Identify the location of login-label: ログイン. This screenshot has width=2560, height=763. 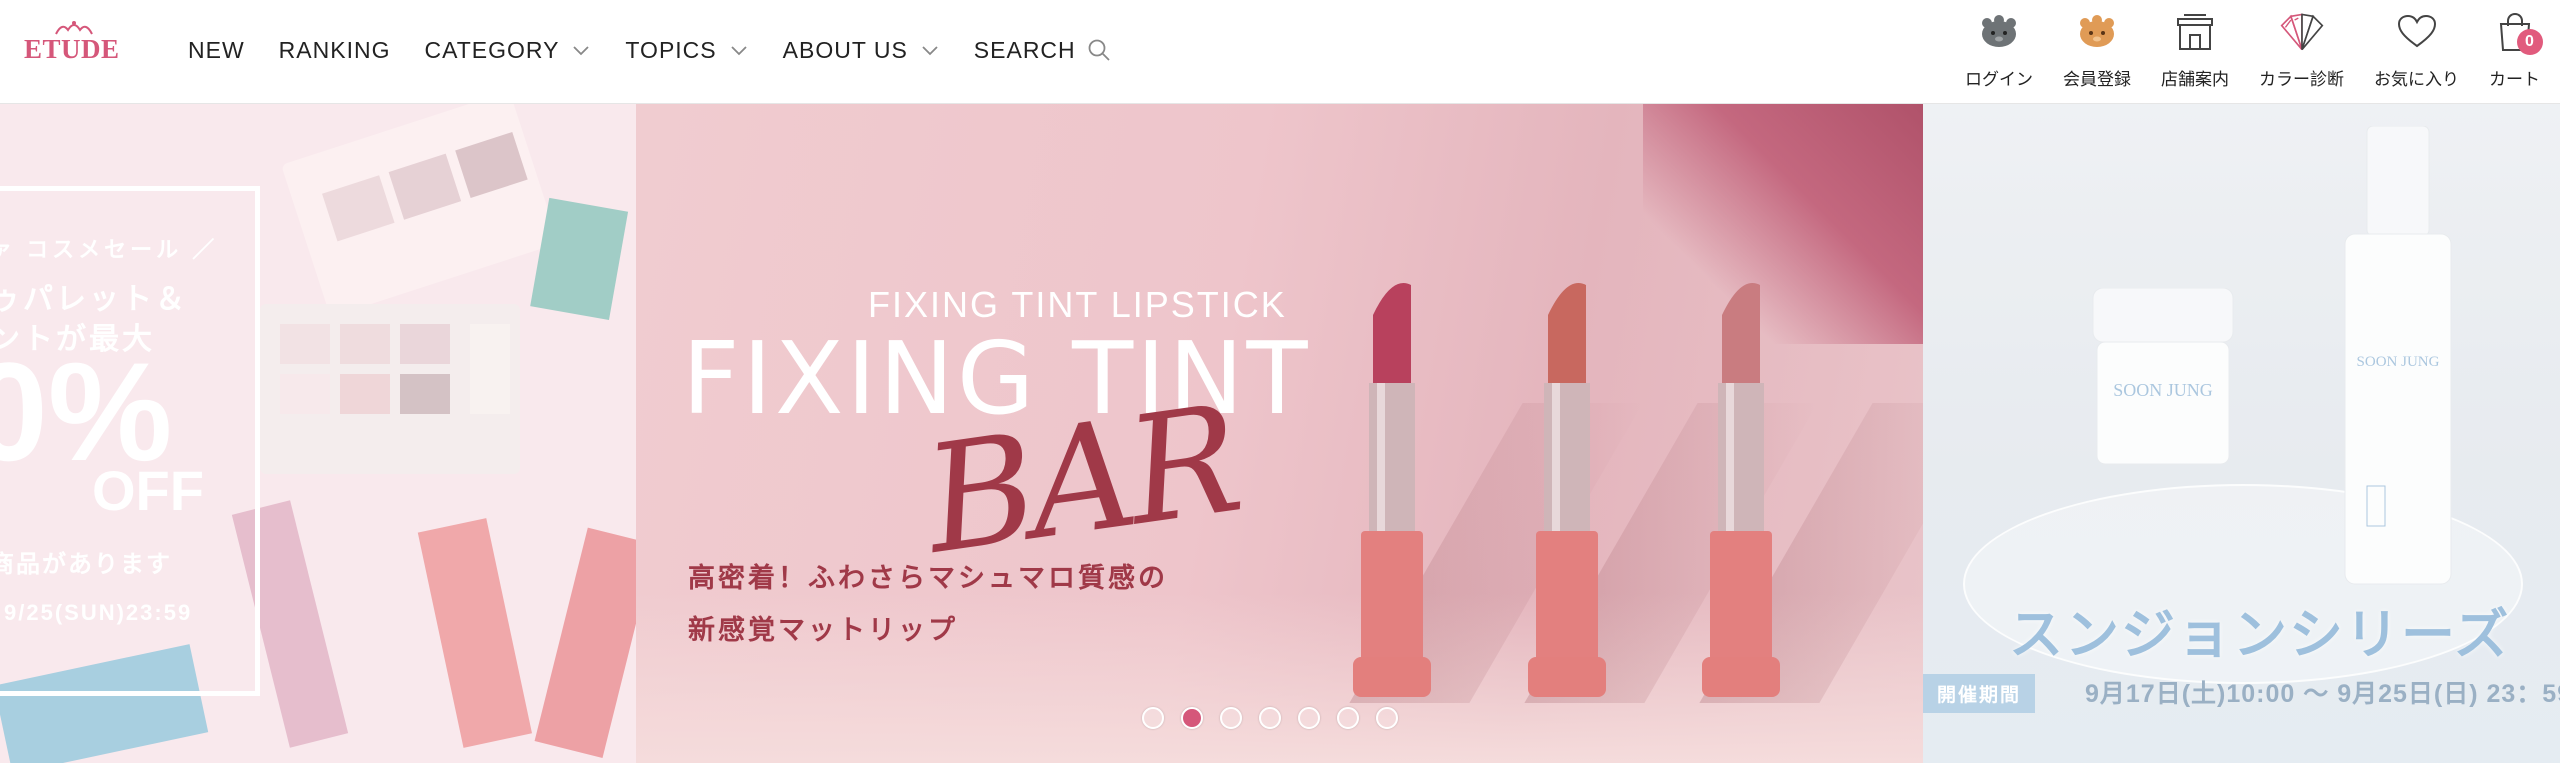
(1999, 79).